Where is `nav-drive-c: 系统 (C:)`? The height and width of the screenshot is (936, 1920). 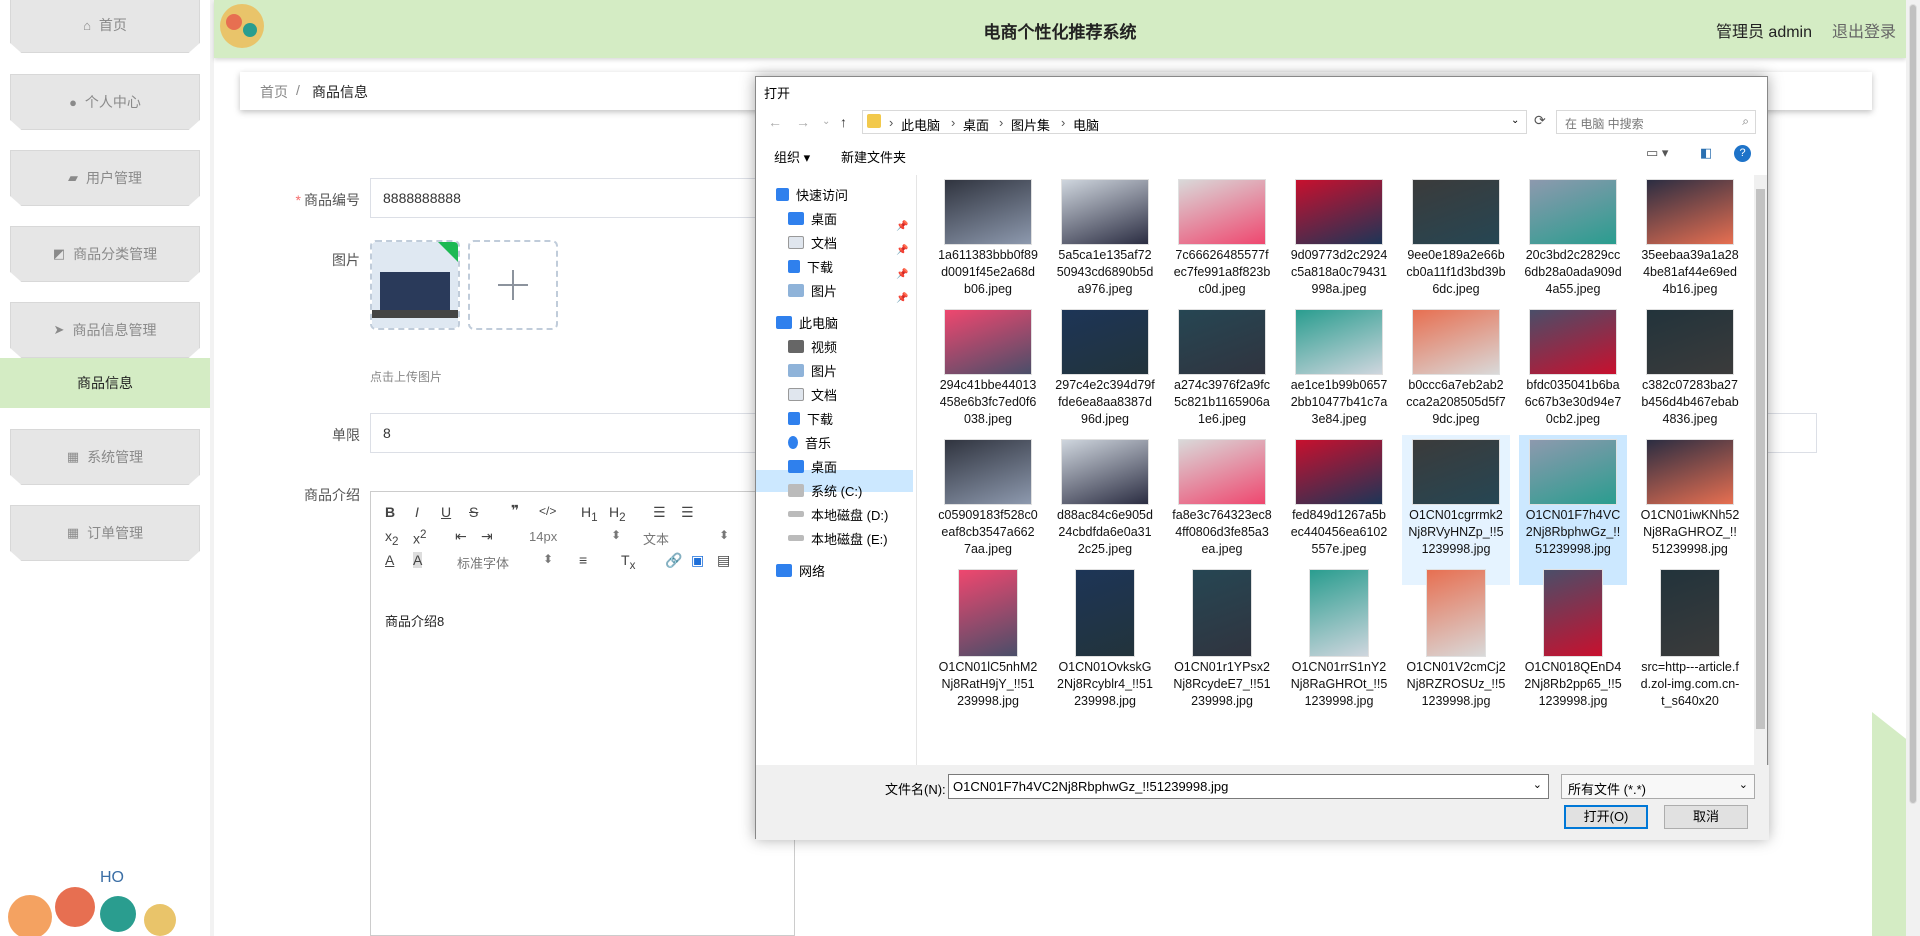
nav-drive-c: 系统 (C:) is located at coordinates (825, 490).